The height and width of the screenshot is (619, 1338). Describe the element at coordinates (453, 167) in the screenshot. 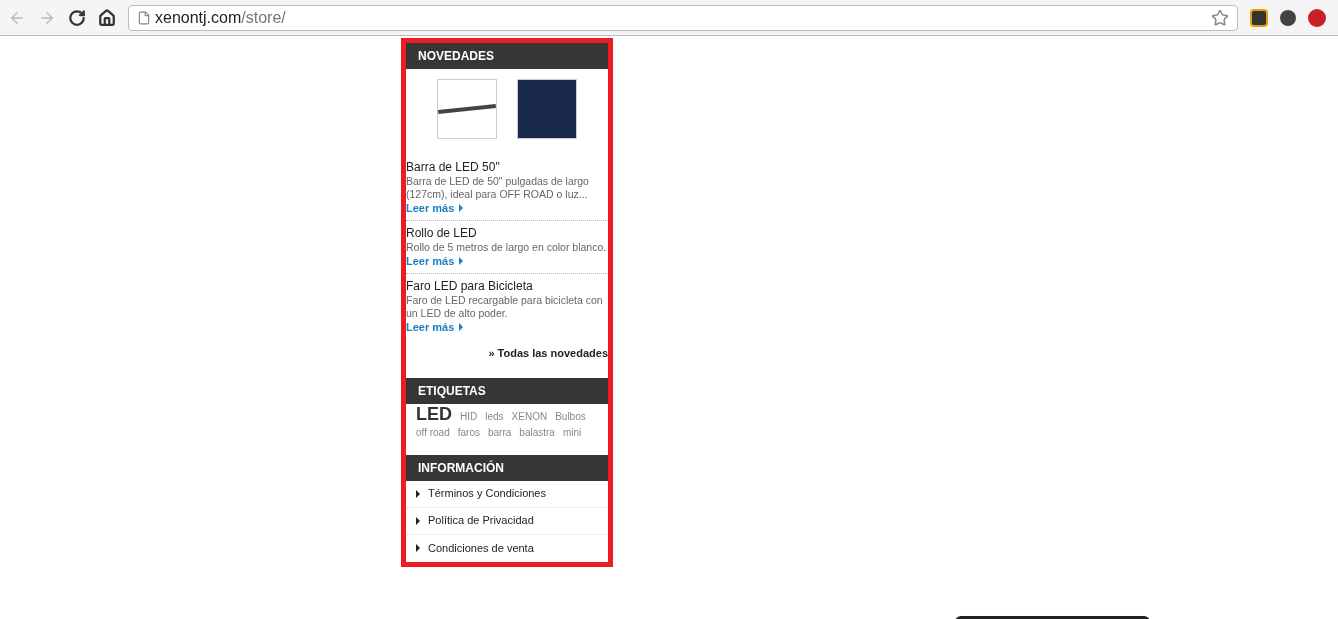

I see `product-title: Barra de LED 50"` at that location.